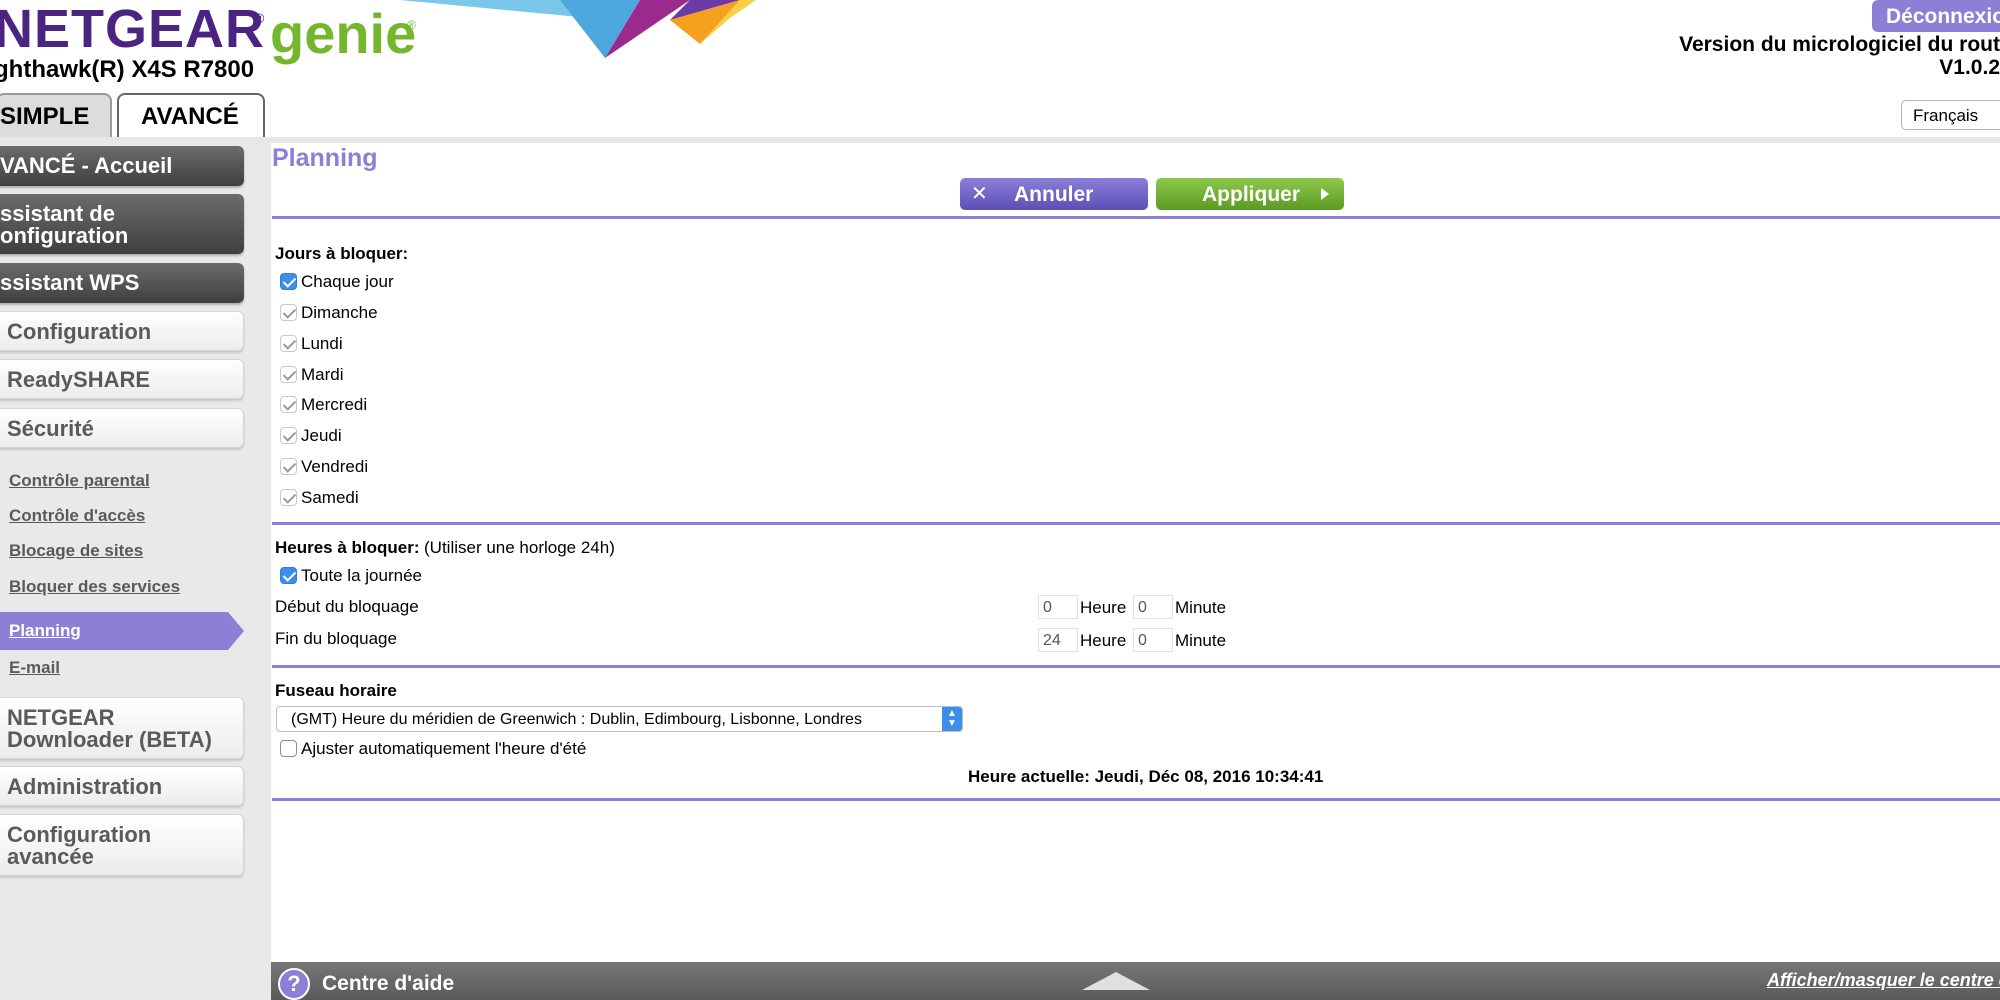  What do you see at coordinates (1116, 981) in the screenshot?
I see `expand-up-icon` at bounding box center [1116, 981].